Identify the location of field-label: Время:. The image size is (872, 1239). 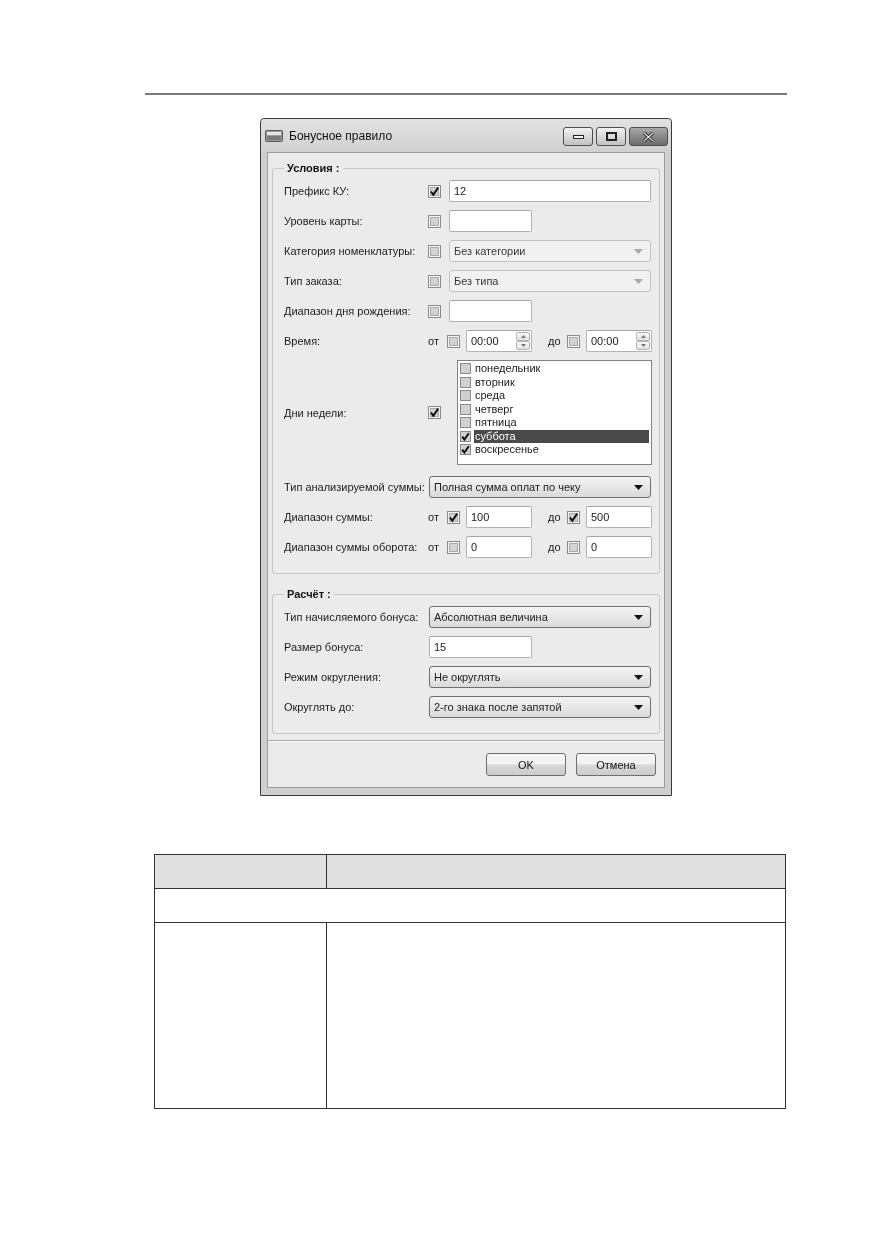
(303, 341).